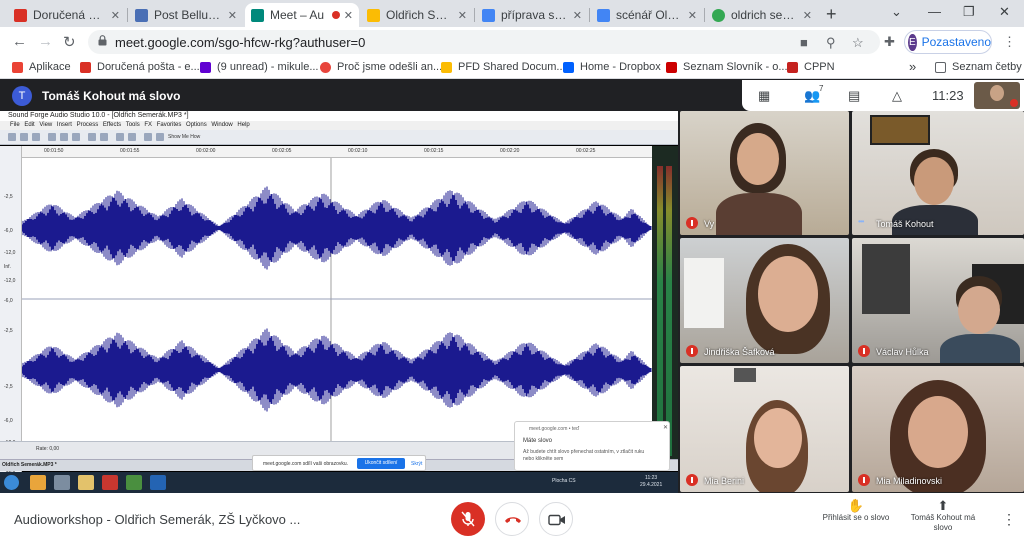  I want to click on camera-icon: ■, so click(804, 42).